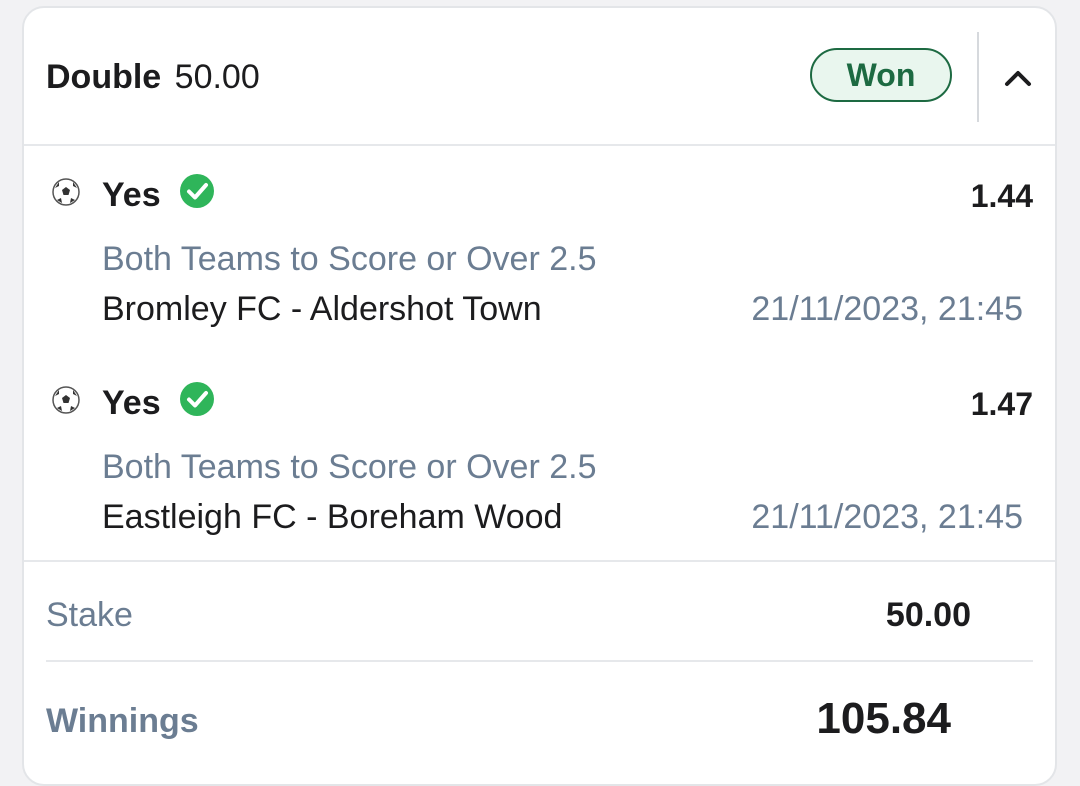 Image resolution: width=1080 pixels, height=786 pixels. What do you see at coordinates (539, 661) in the screenshot?
I see `summary-inner-divider` at bounding box center [539, 661].